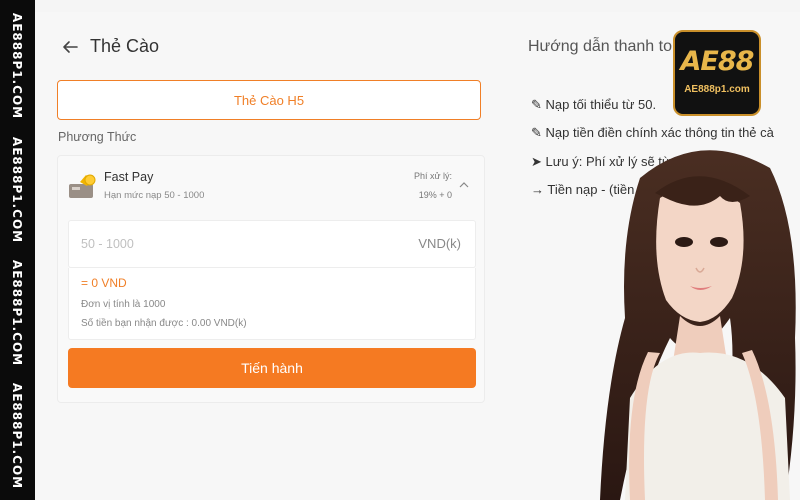 This screenshot has height=500, width=800. Describe the element at coordinates (600, 46) in the screenshot. I see `guide-title: Hướng dẫn thanh to` at that location.